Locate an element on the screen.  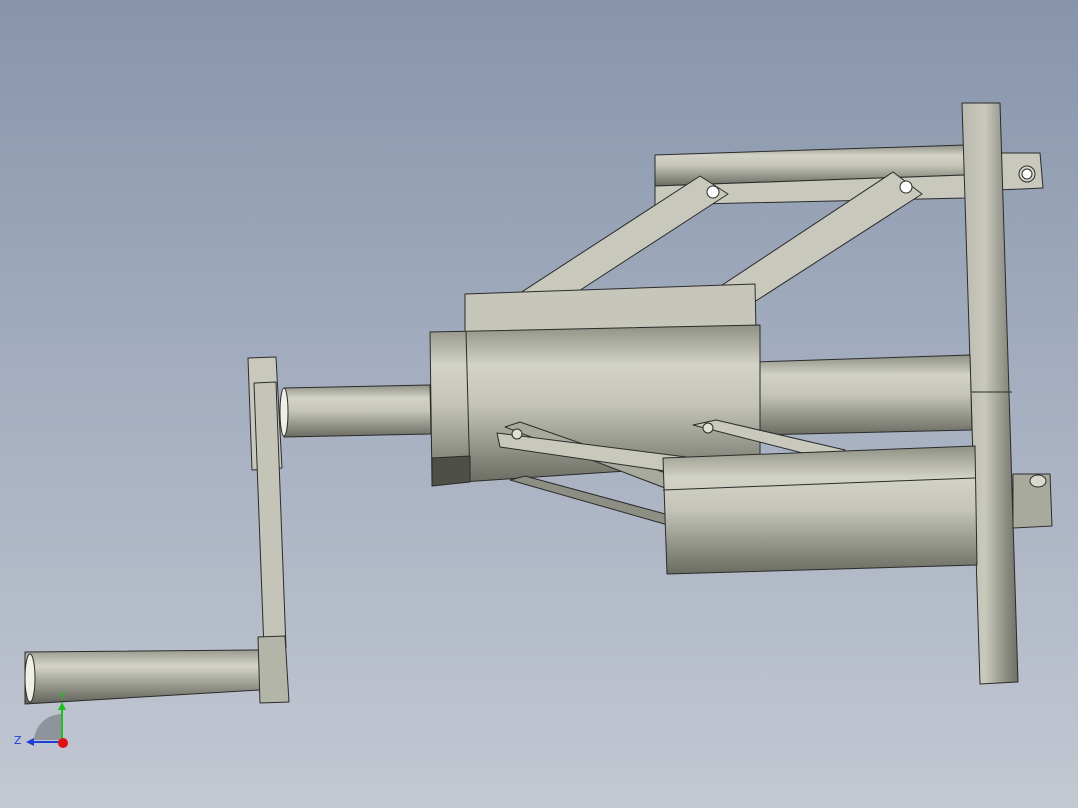
z-axis-label: Z is located at coordinates (18, 740).